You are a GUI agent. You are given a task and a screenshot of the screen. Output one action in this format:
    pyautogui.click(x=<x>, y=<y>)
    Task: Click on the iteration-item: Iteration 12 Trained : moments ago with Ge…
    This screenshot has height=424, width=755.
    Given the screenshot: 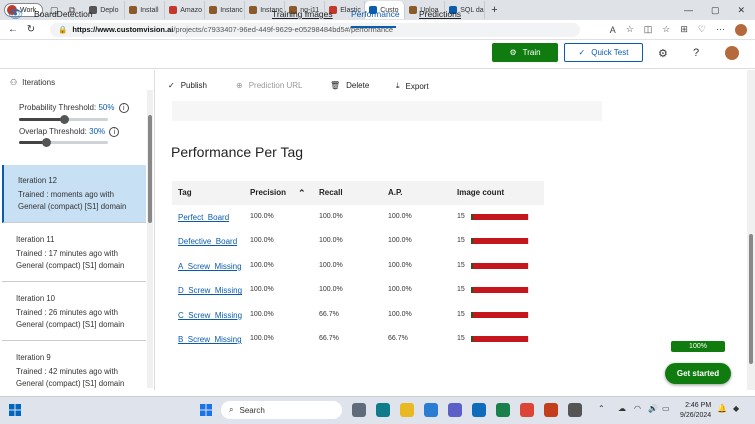 What is the action you would take?
    pyautogui.click(x=74, y=194)
    